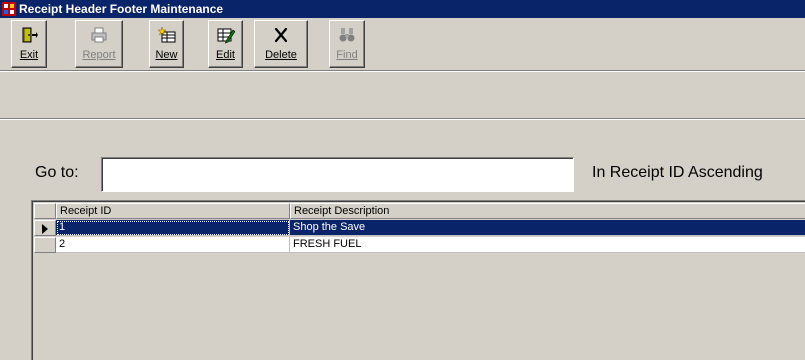  I want to click on exit-door-icon, so click(30, 35).